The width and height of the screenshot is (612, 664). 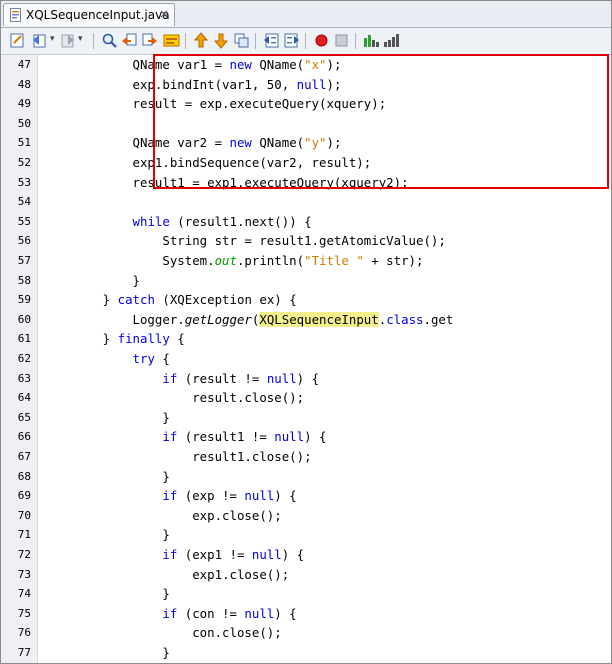 What do you see at coordinates (129, 260) in the screenshot?
I see `token: System.` at bounding box center [129, 260].